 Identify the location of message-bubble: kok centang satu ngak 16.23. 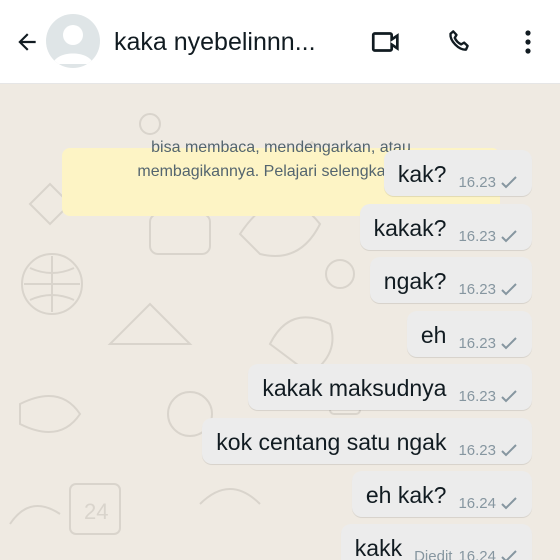
(367, 441).